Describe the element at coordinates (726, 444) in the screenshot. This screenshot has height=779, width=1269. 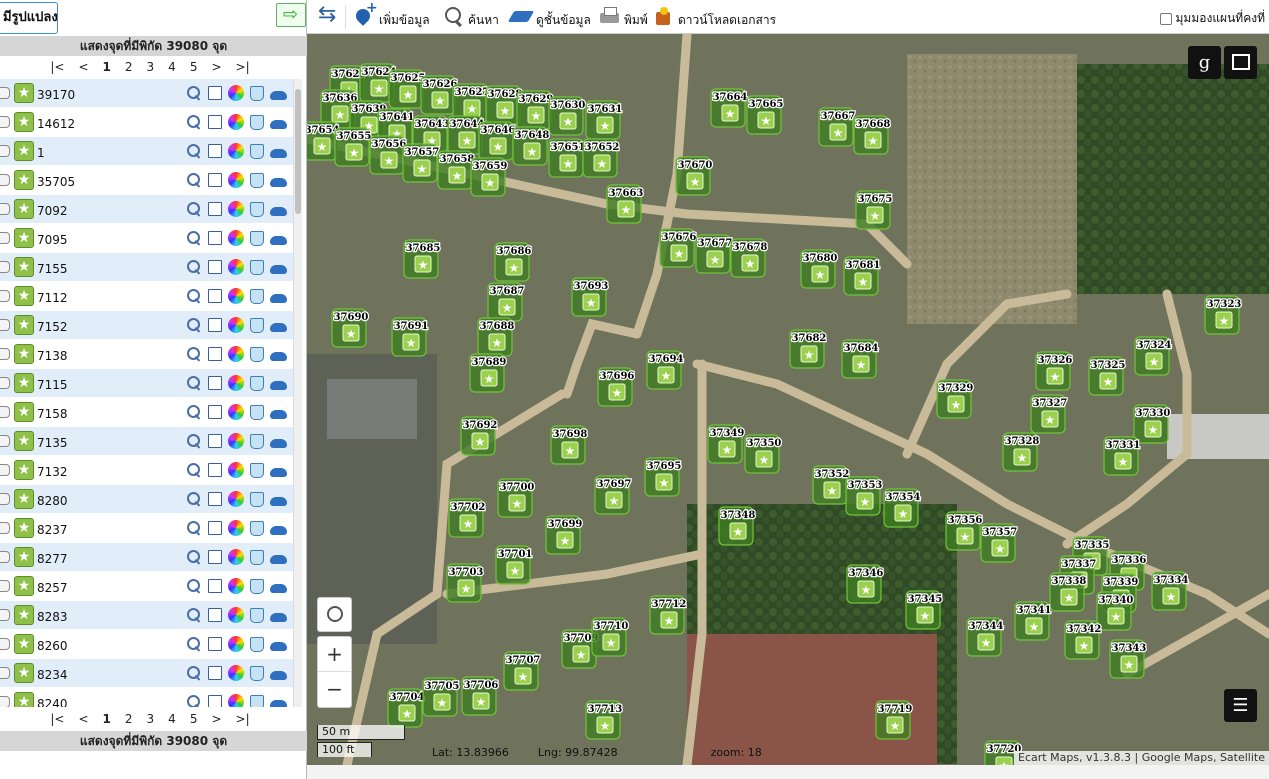
I see `parcel-37349: ★ 37349` at that location.